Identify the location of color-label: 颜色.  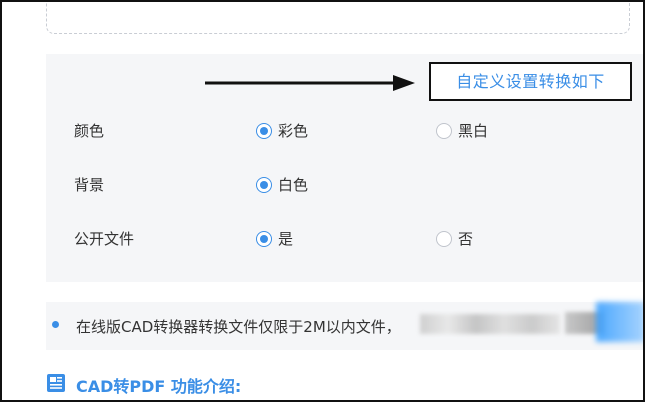
(89, 131).